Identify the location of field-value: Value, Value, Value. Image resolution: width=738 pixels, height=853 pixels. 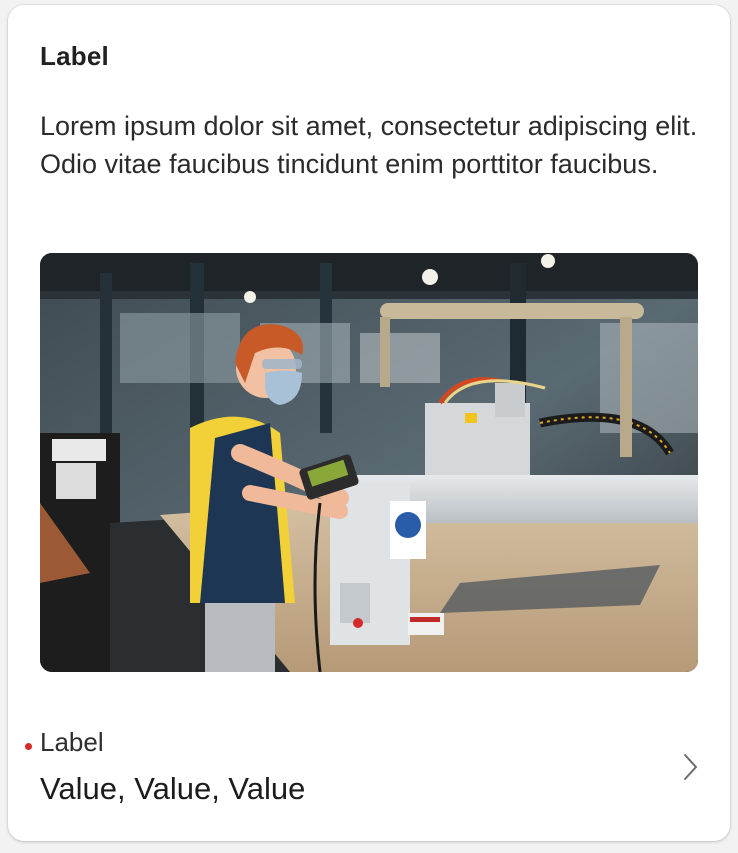
(173, 788).